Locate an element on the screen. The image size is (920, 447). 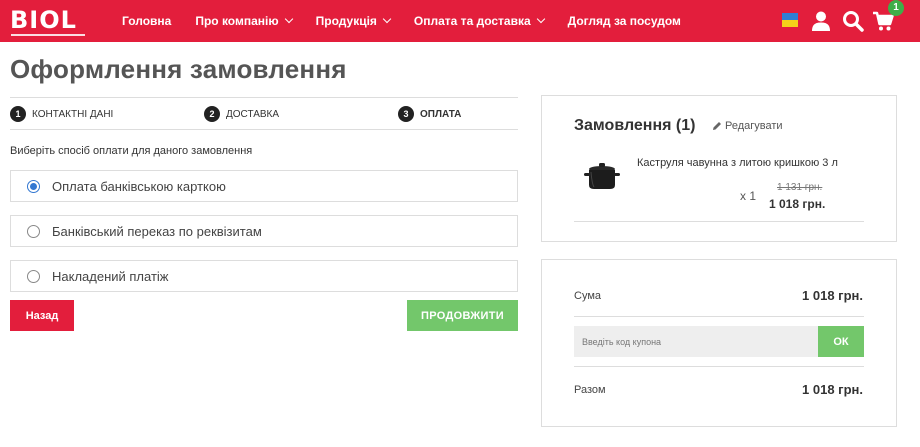
nav-item-payment-delivery: Оплата та доставка is located at coordinates (479, 21).